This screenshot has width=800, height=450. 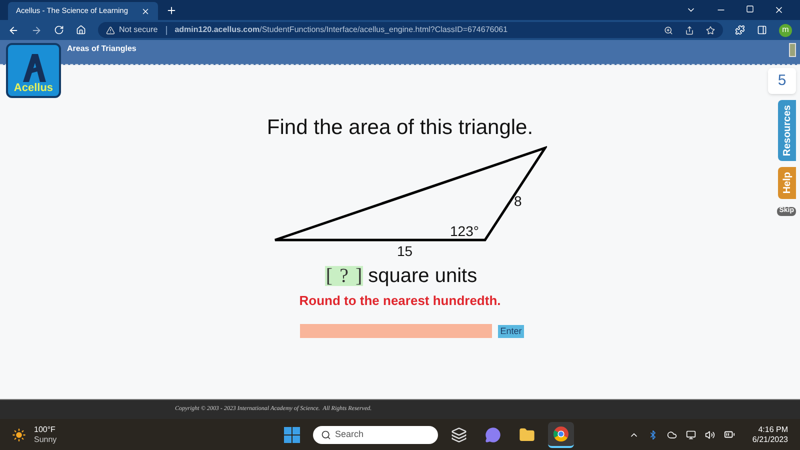 I want to click on clock-date: 6/21/2023, so click(x=770, y=439).